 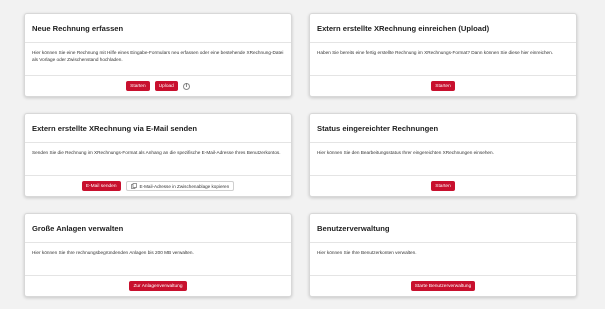 I want to click on attachments-button: Zur Anlagenverwaltung, so click(x=158, y=286).